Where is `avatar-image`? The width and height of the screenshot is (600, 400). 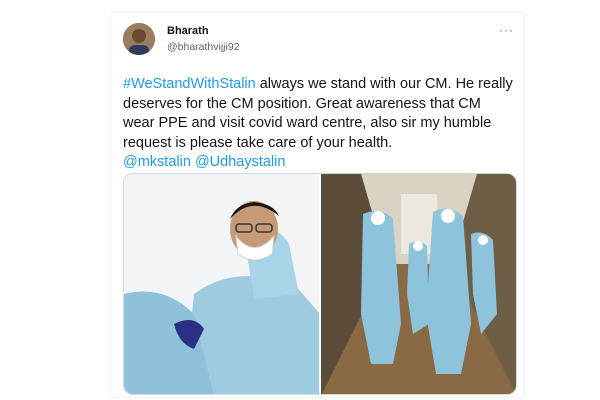 avatar-image is located at coordinates (139, 39).